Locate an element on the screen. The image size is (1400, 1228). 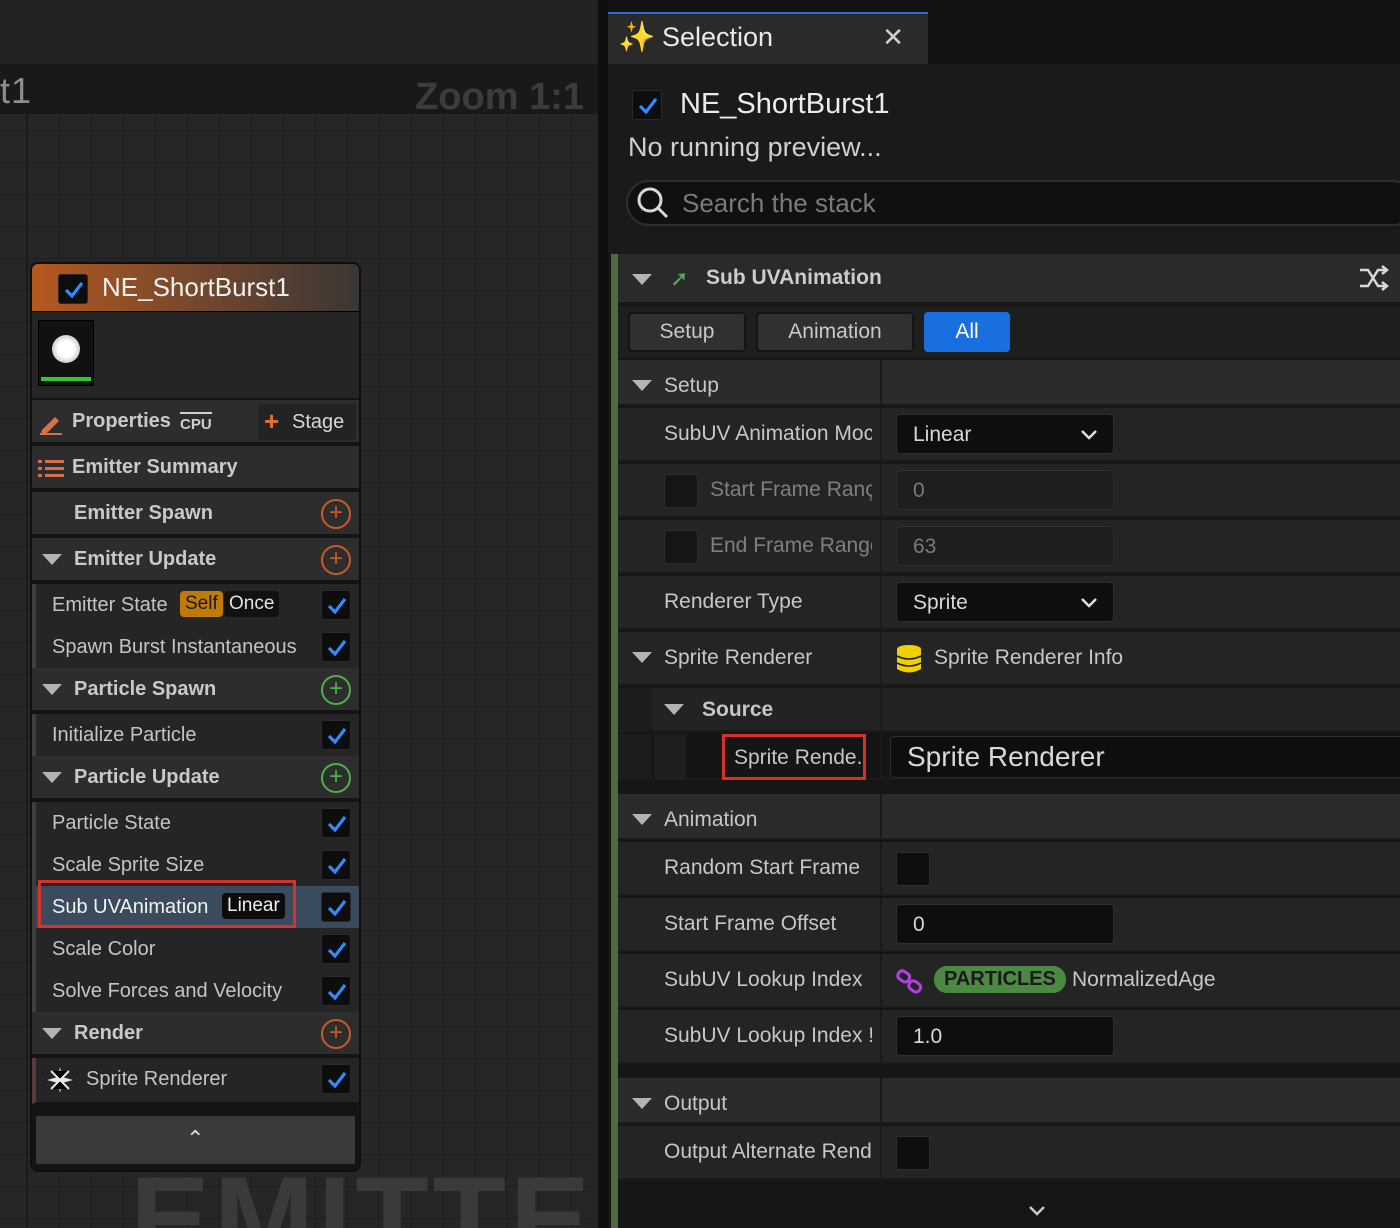
particle-spawn-row: Particle Spawn + is located at coordinates (195, 690).